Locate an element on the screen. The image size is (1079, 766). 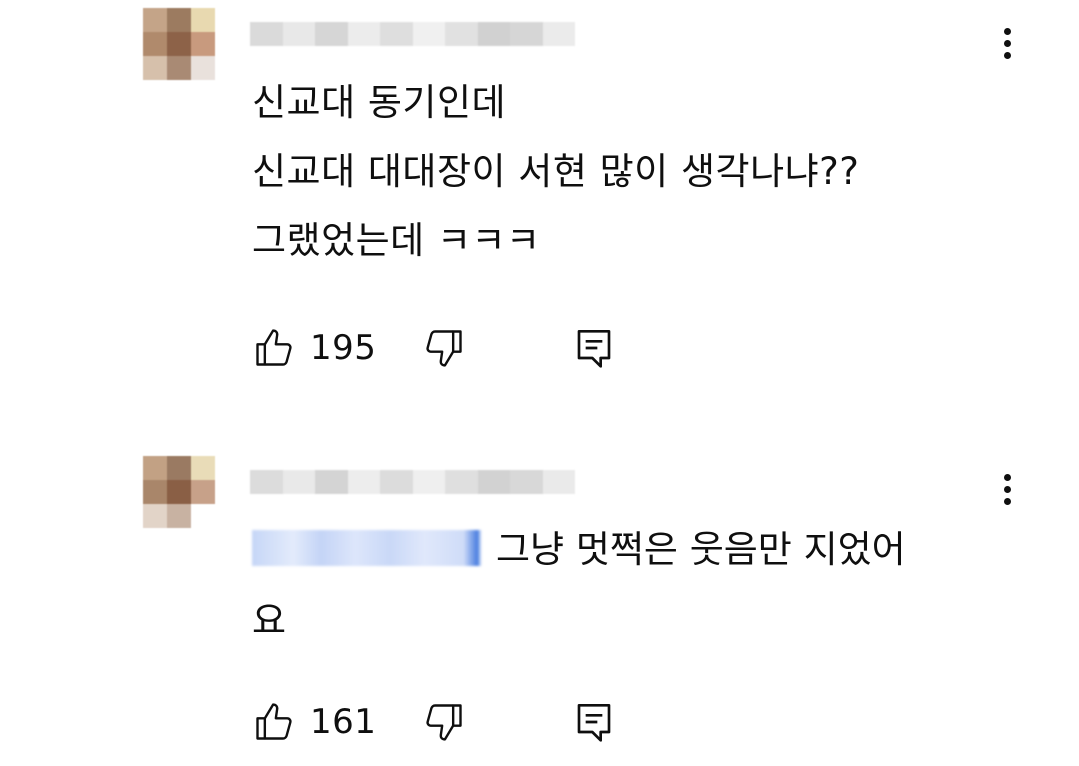
comment-line: 신교대 대대장이 서현 많이 생각나냐?? is located at coordinates (556, 171).